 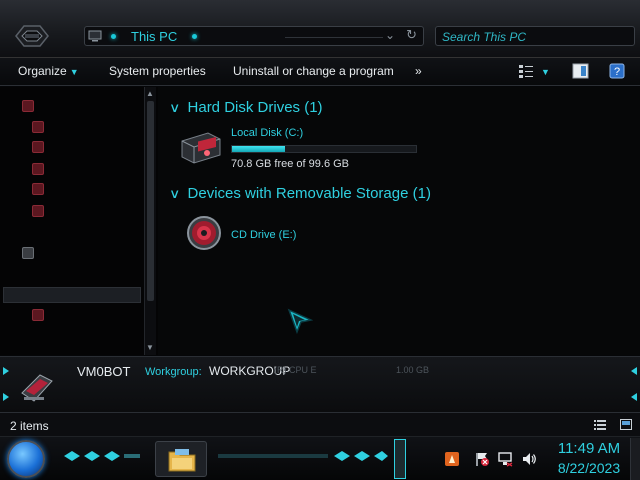 I want to click on organize-label: Organize, so click(x=42, y=71).